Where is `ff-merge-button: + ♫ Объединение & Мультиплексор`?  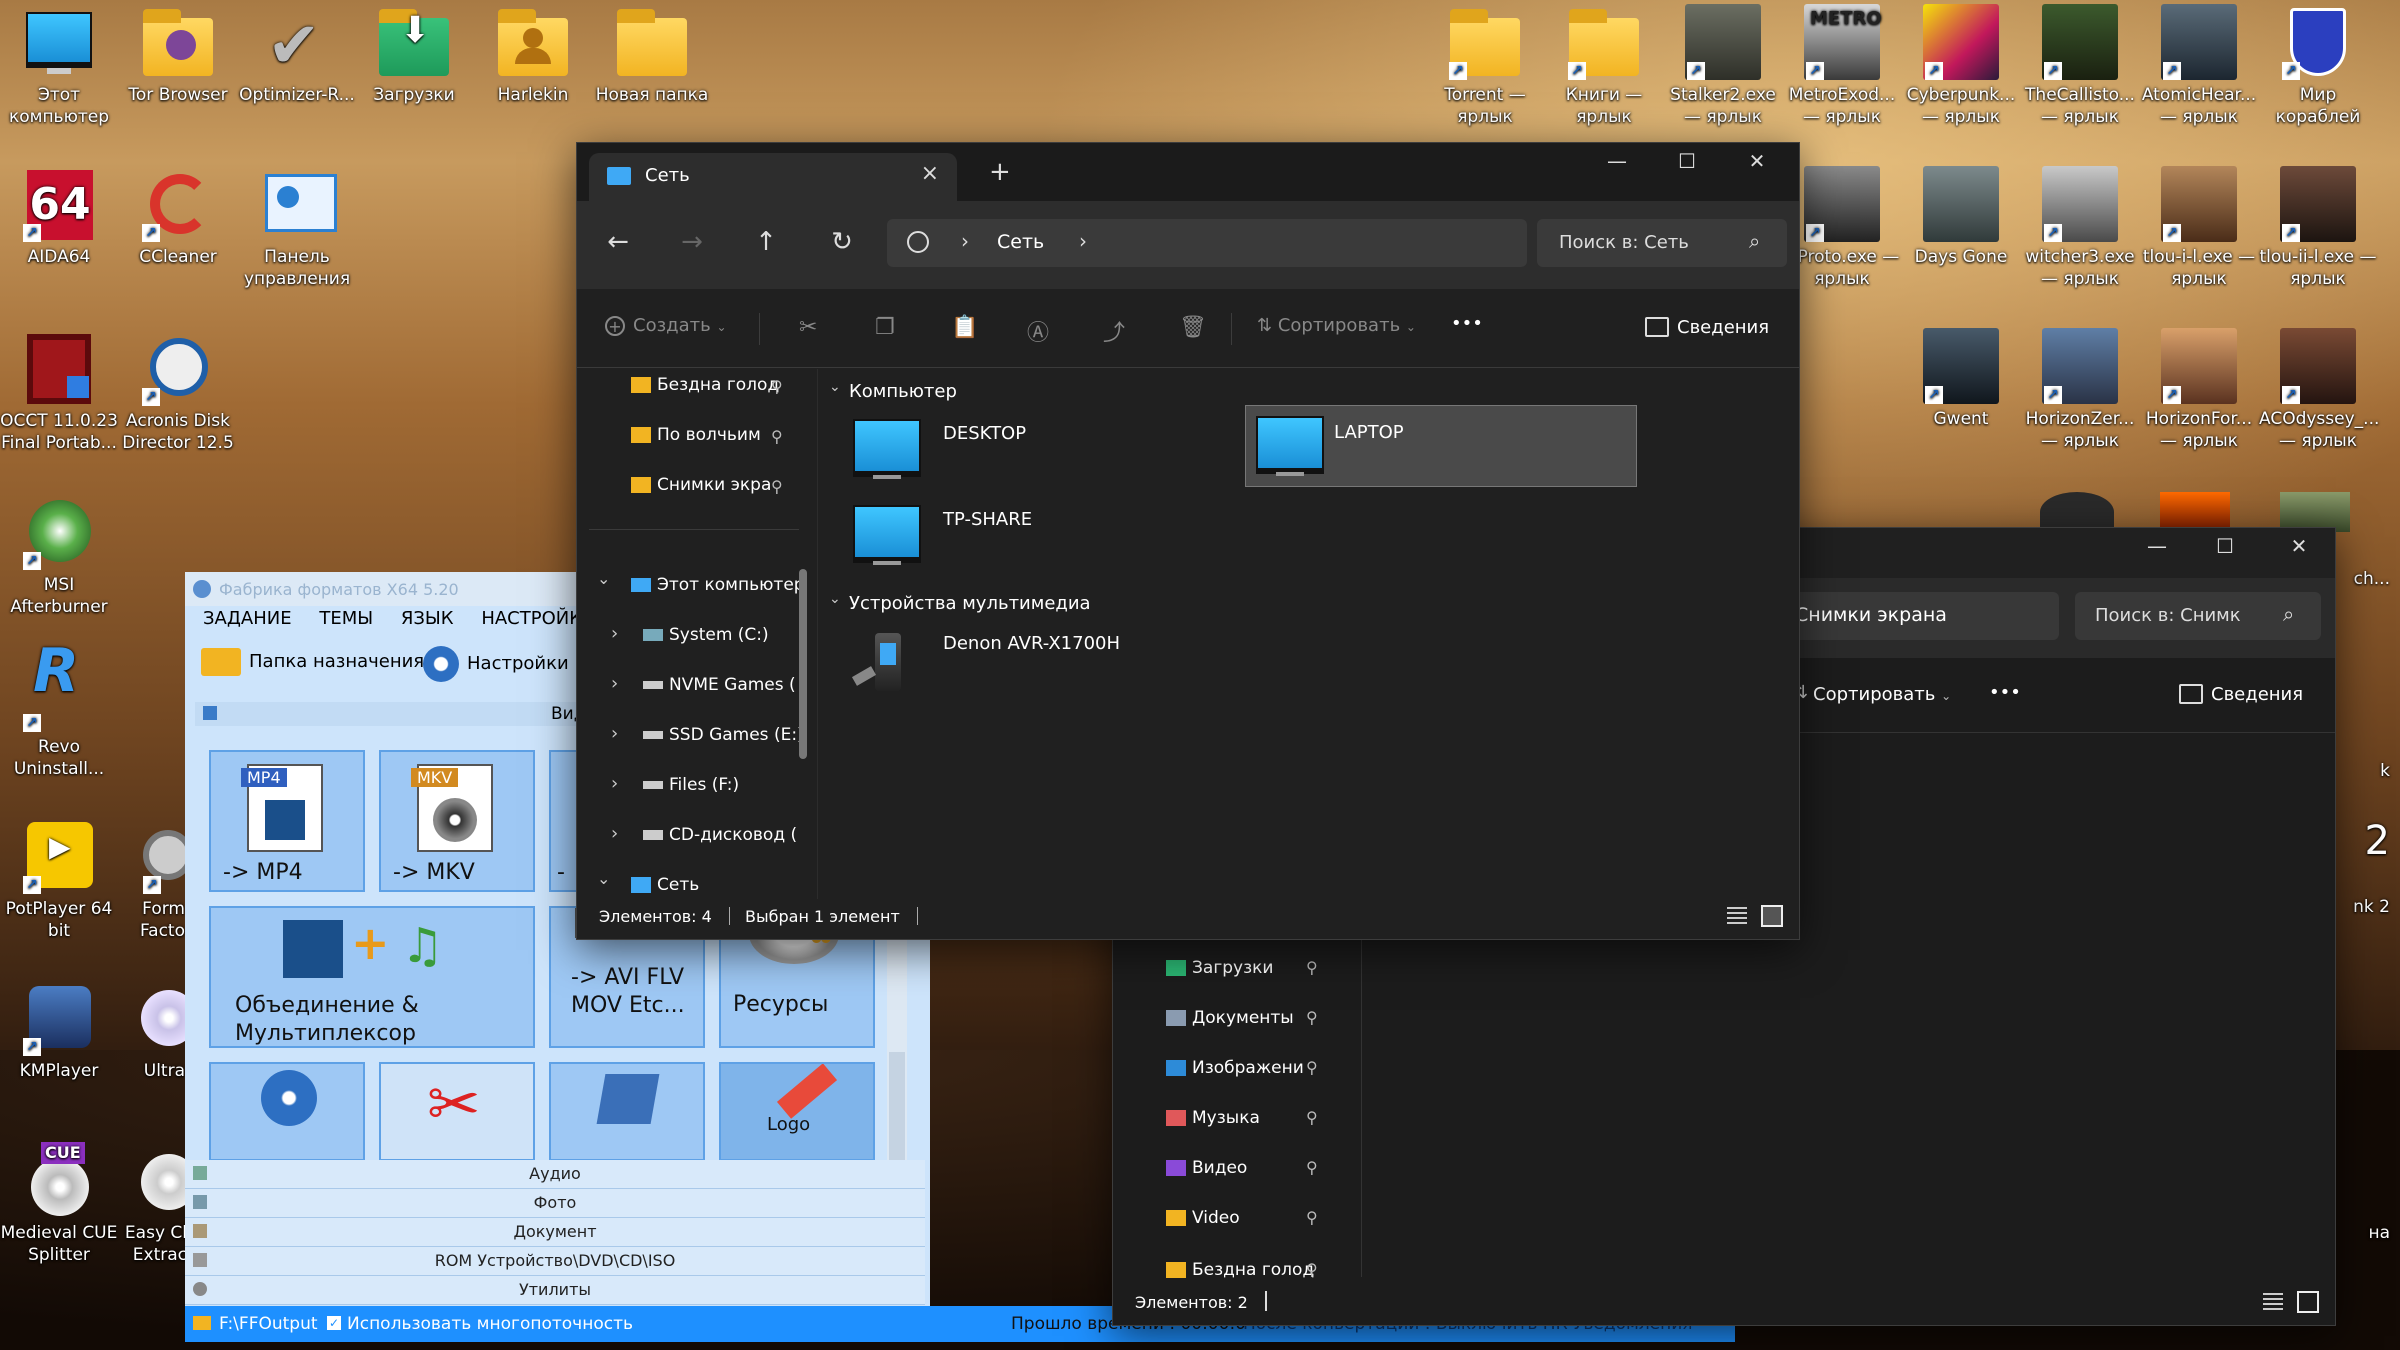 ff-merge-button: + ♫ Объединение & Мультиплексор is located at coordinates (372, 977).